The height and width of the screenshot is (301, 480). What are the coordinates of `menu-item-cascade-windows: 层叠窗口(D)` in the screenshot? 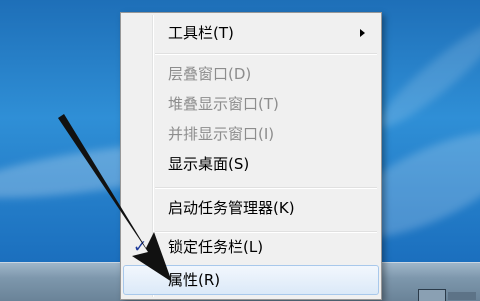 It's located at (251, 74).